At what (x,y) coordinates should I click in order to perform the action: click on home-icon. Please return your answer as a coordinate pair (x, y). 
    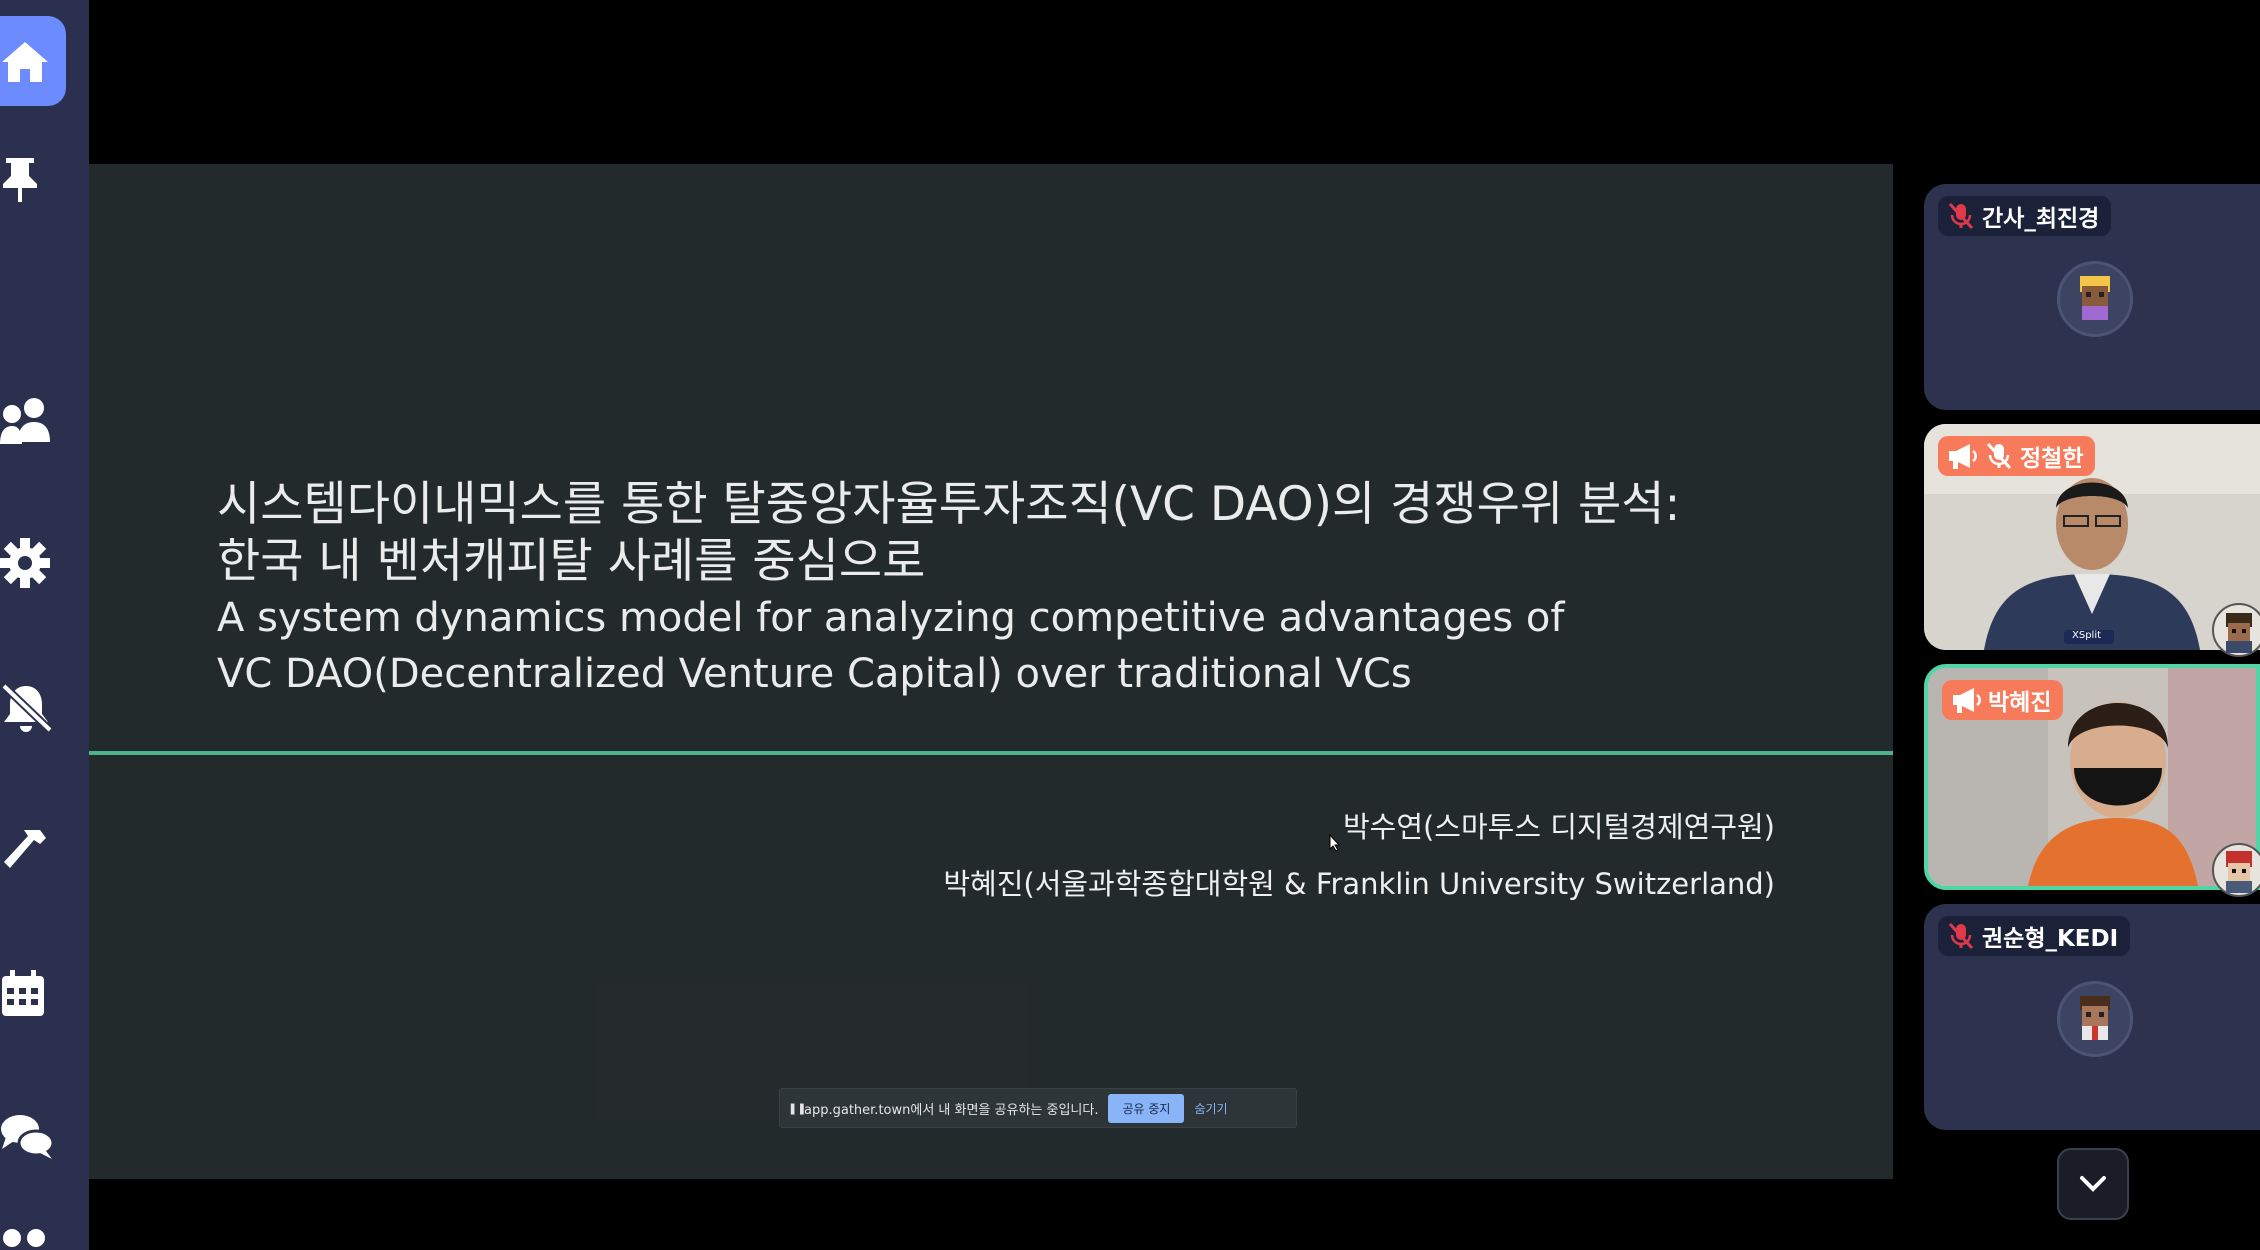
    Looking at the image, I should click on (25, 62).